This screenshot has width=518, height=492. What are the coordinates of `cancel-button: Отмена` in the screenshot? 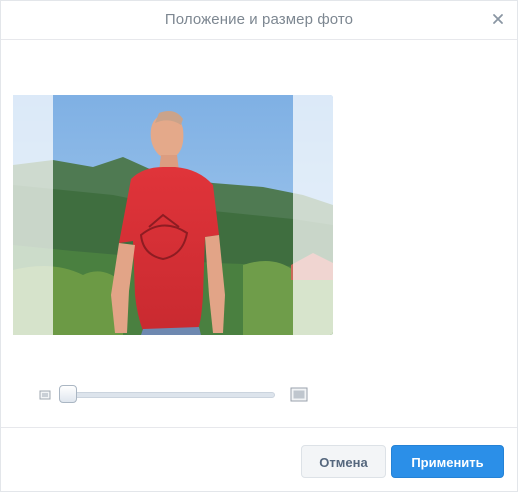 It's located at (343, 461).